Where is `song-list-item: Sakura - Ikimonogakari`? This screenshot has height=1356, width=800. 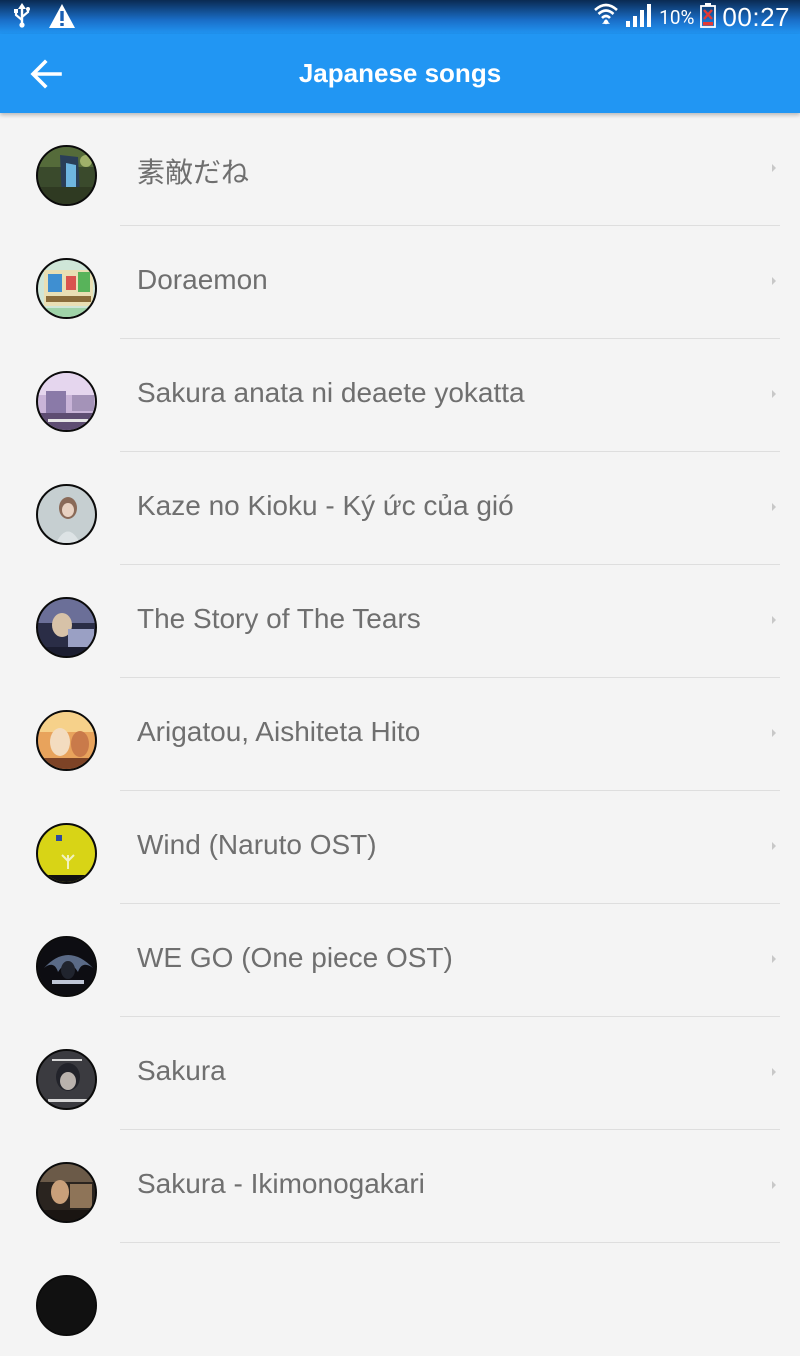 song-list-item: Sakura - Ikimonogakari is located at coordinates (400, 1186).